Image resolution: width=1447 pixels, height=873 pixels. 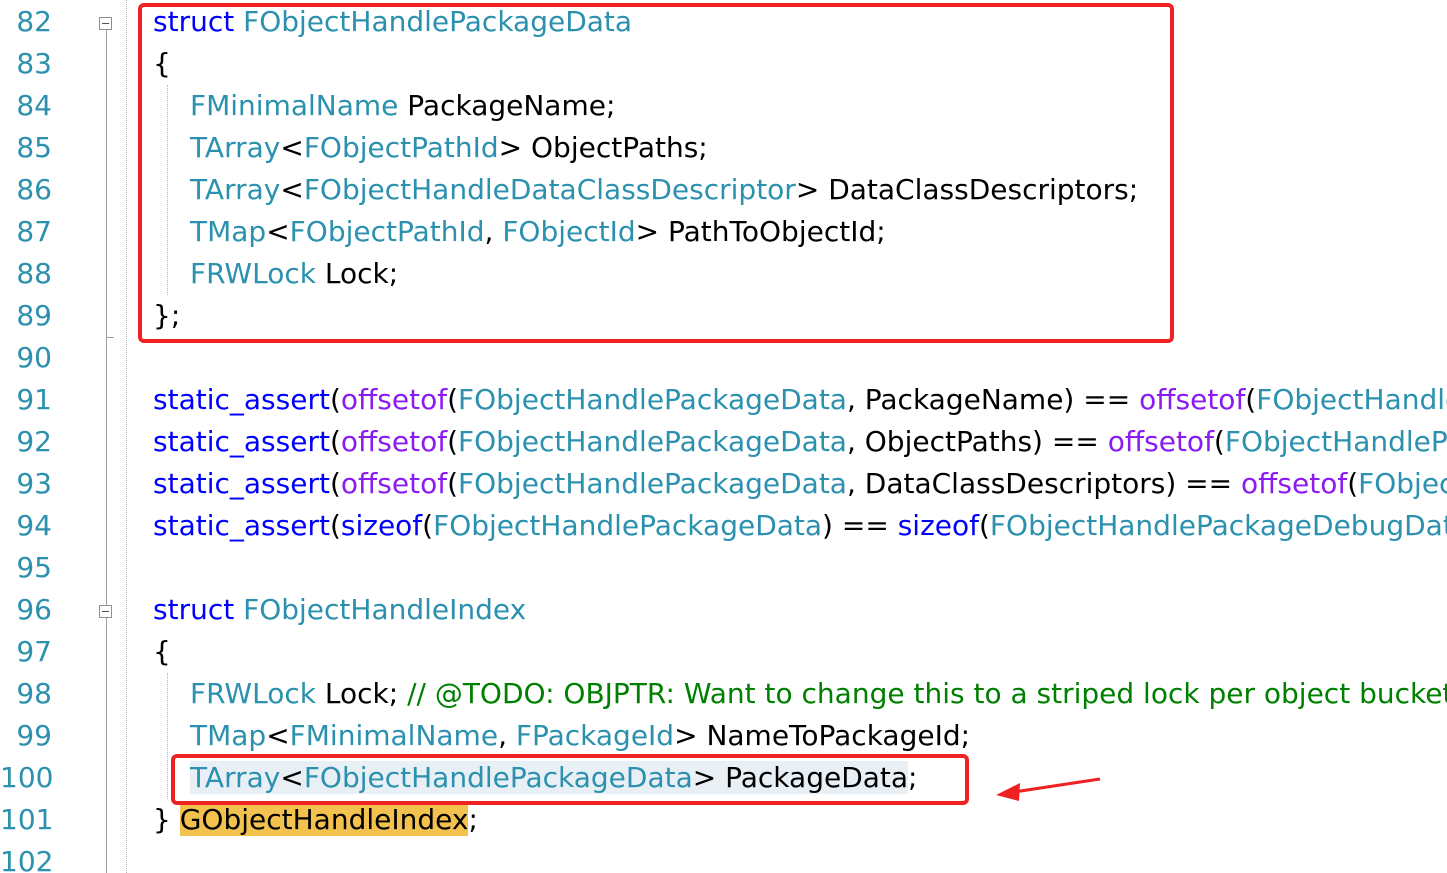 I want to click on code-text: , DataClassDescriptors) ==, so click(x=1043, y=483).